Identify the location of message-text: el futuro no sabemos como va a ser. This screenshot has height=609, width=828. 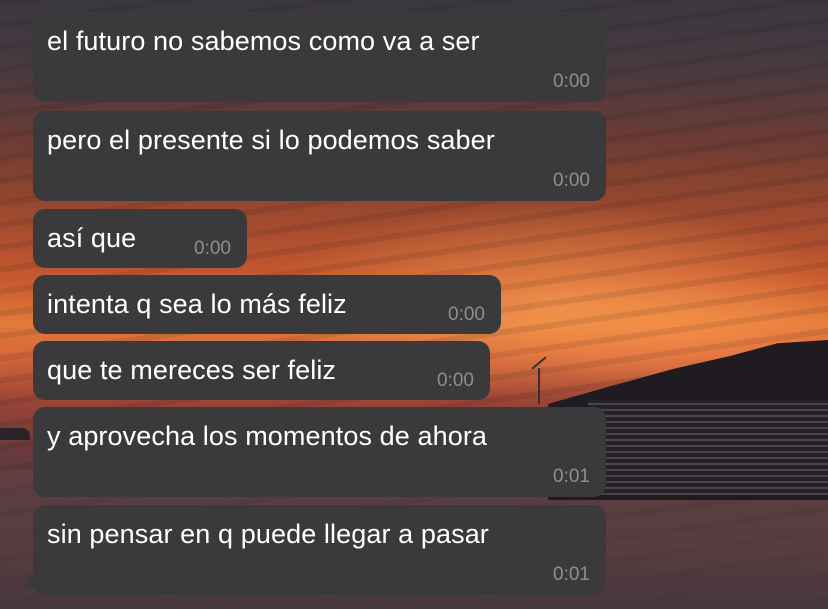
(263, 41).